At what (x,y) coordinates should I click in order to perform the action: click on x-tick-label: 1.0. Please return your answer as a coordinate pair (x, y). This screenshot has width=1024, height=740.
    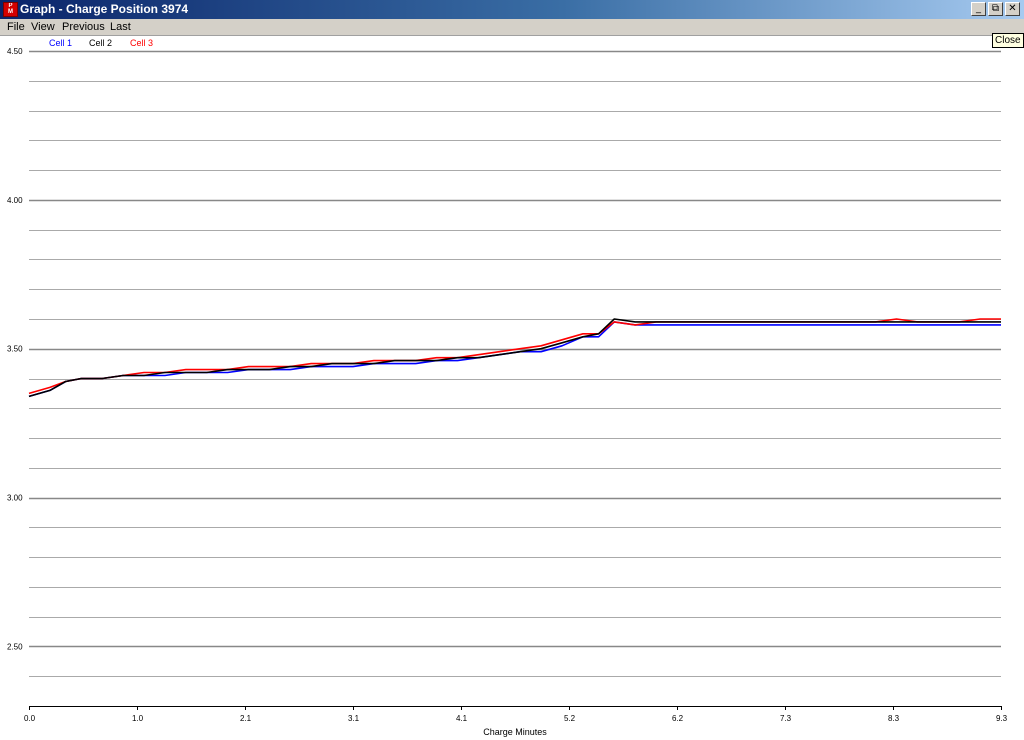
    Looking at the image, I should click on (138, 718).